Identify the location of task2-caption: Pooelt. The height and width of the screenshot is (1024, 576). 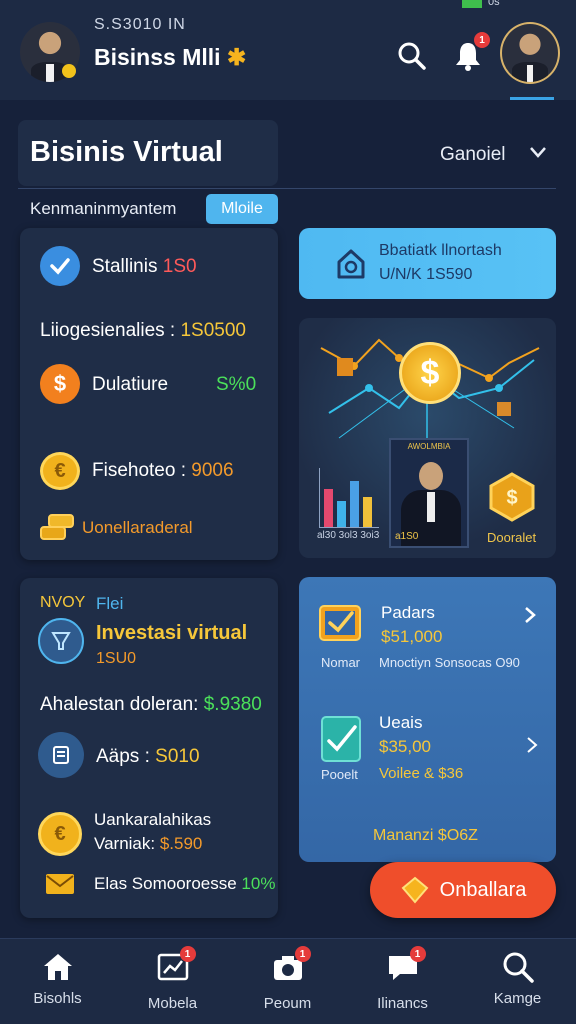
(339, 774).